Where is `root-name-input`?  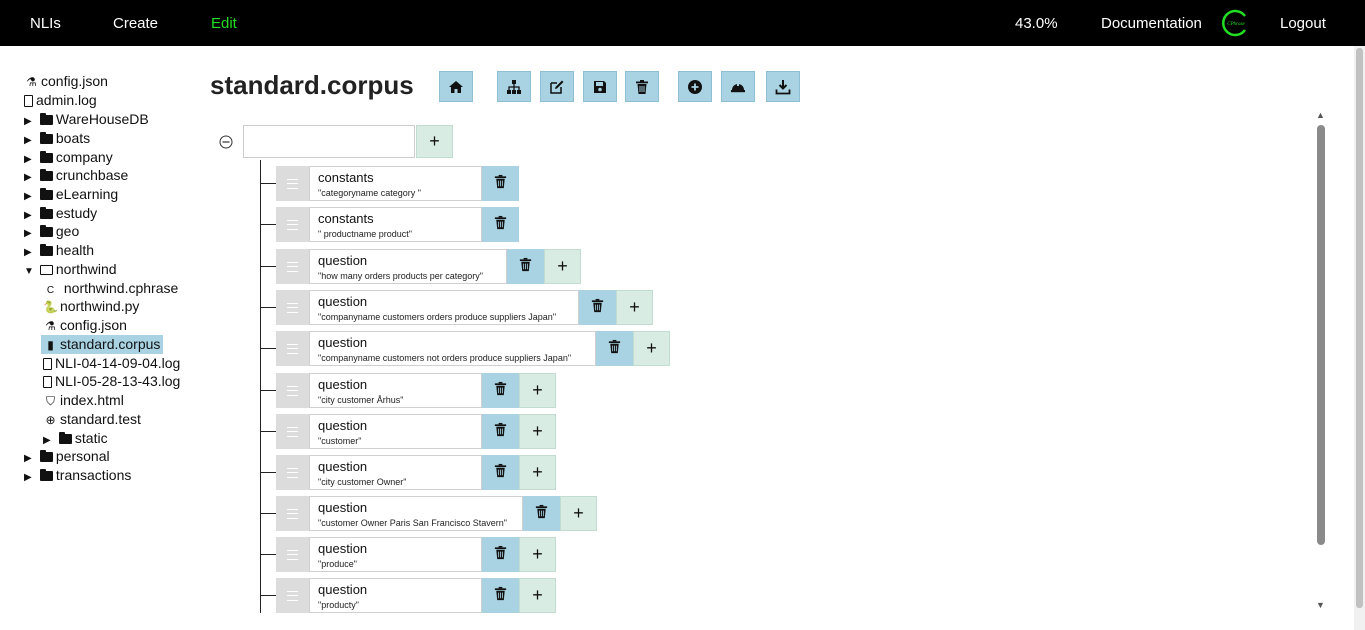 root-name-input is located at coordinates (329, 141).